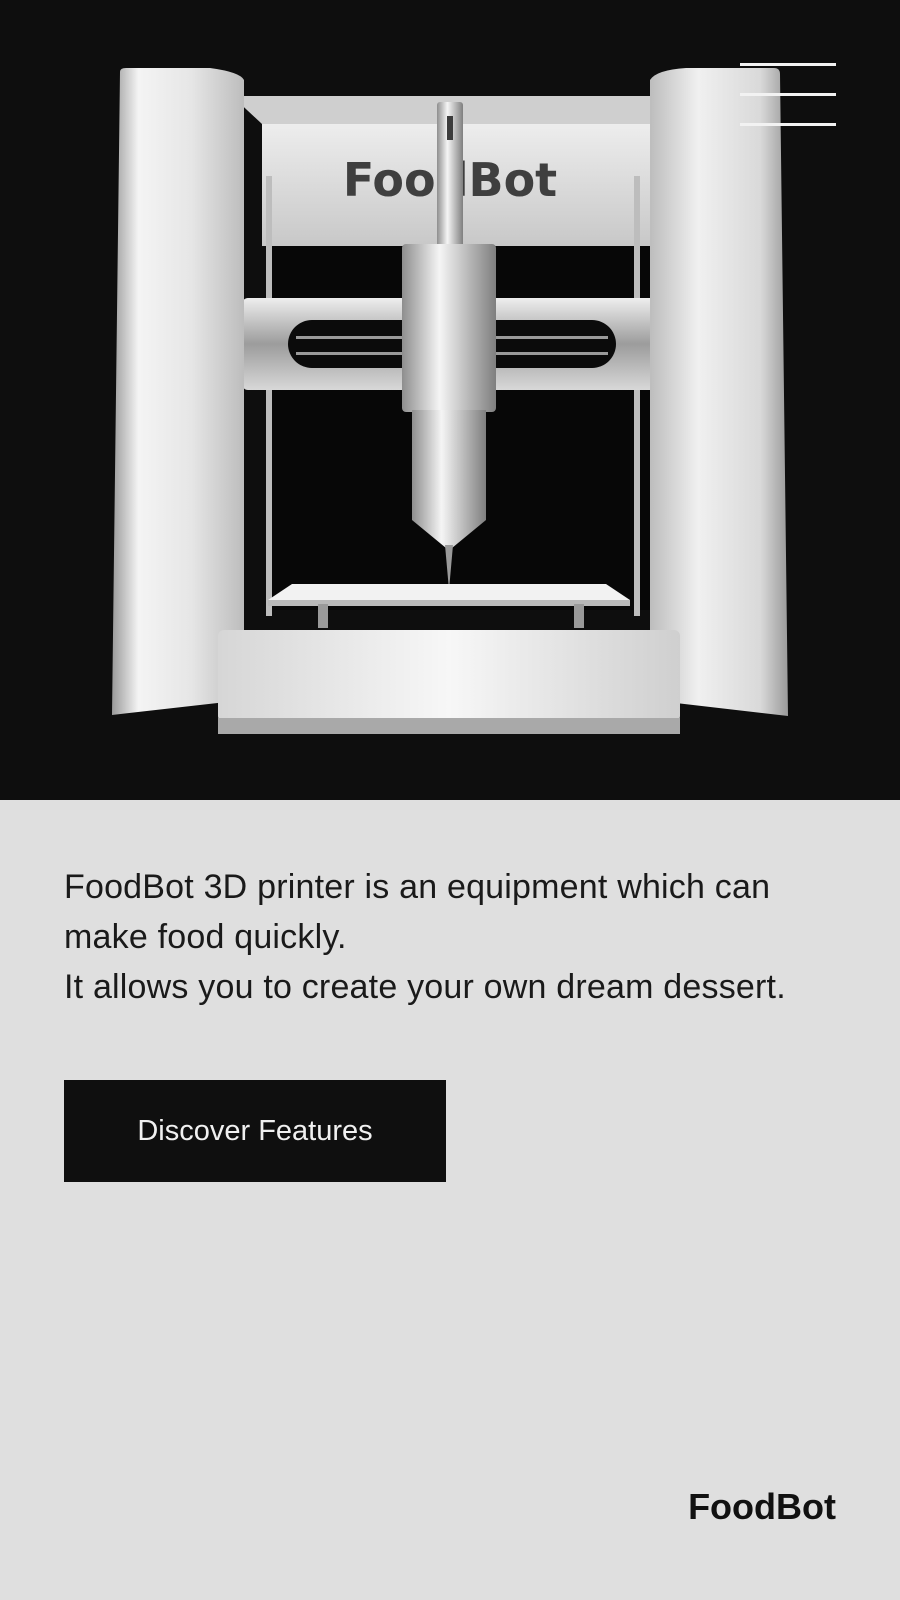  I want to click on menu-bar-middle, so click(788, 94).